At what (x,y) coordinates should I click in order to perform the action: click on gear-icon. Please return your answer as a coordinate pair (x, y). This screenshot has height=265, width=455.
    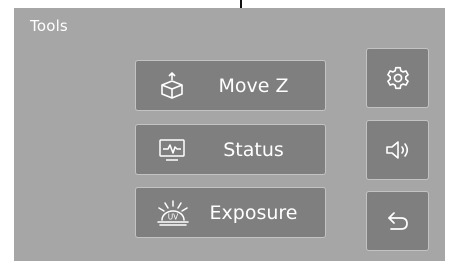
    Looking at the image, I should click on (398, 78).